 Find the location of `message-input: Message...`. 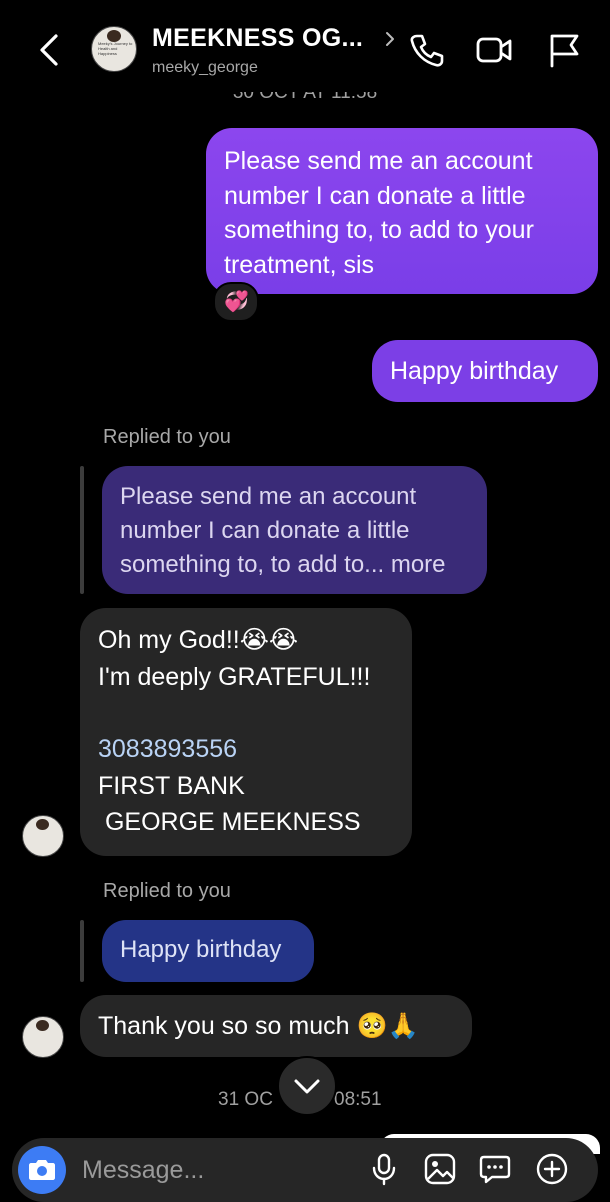

message-input: Message... is located at coordinates (143, 1170).